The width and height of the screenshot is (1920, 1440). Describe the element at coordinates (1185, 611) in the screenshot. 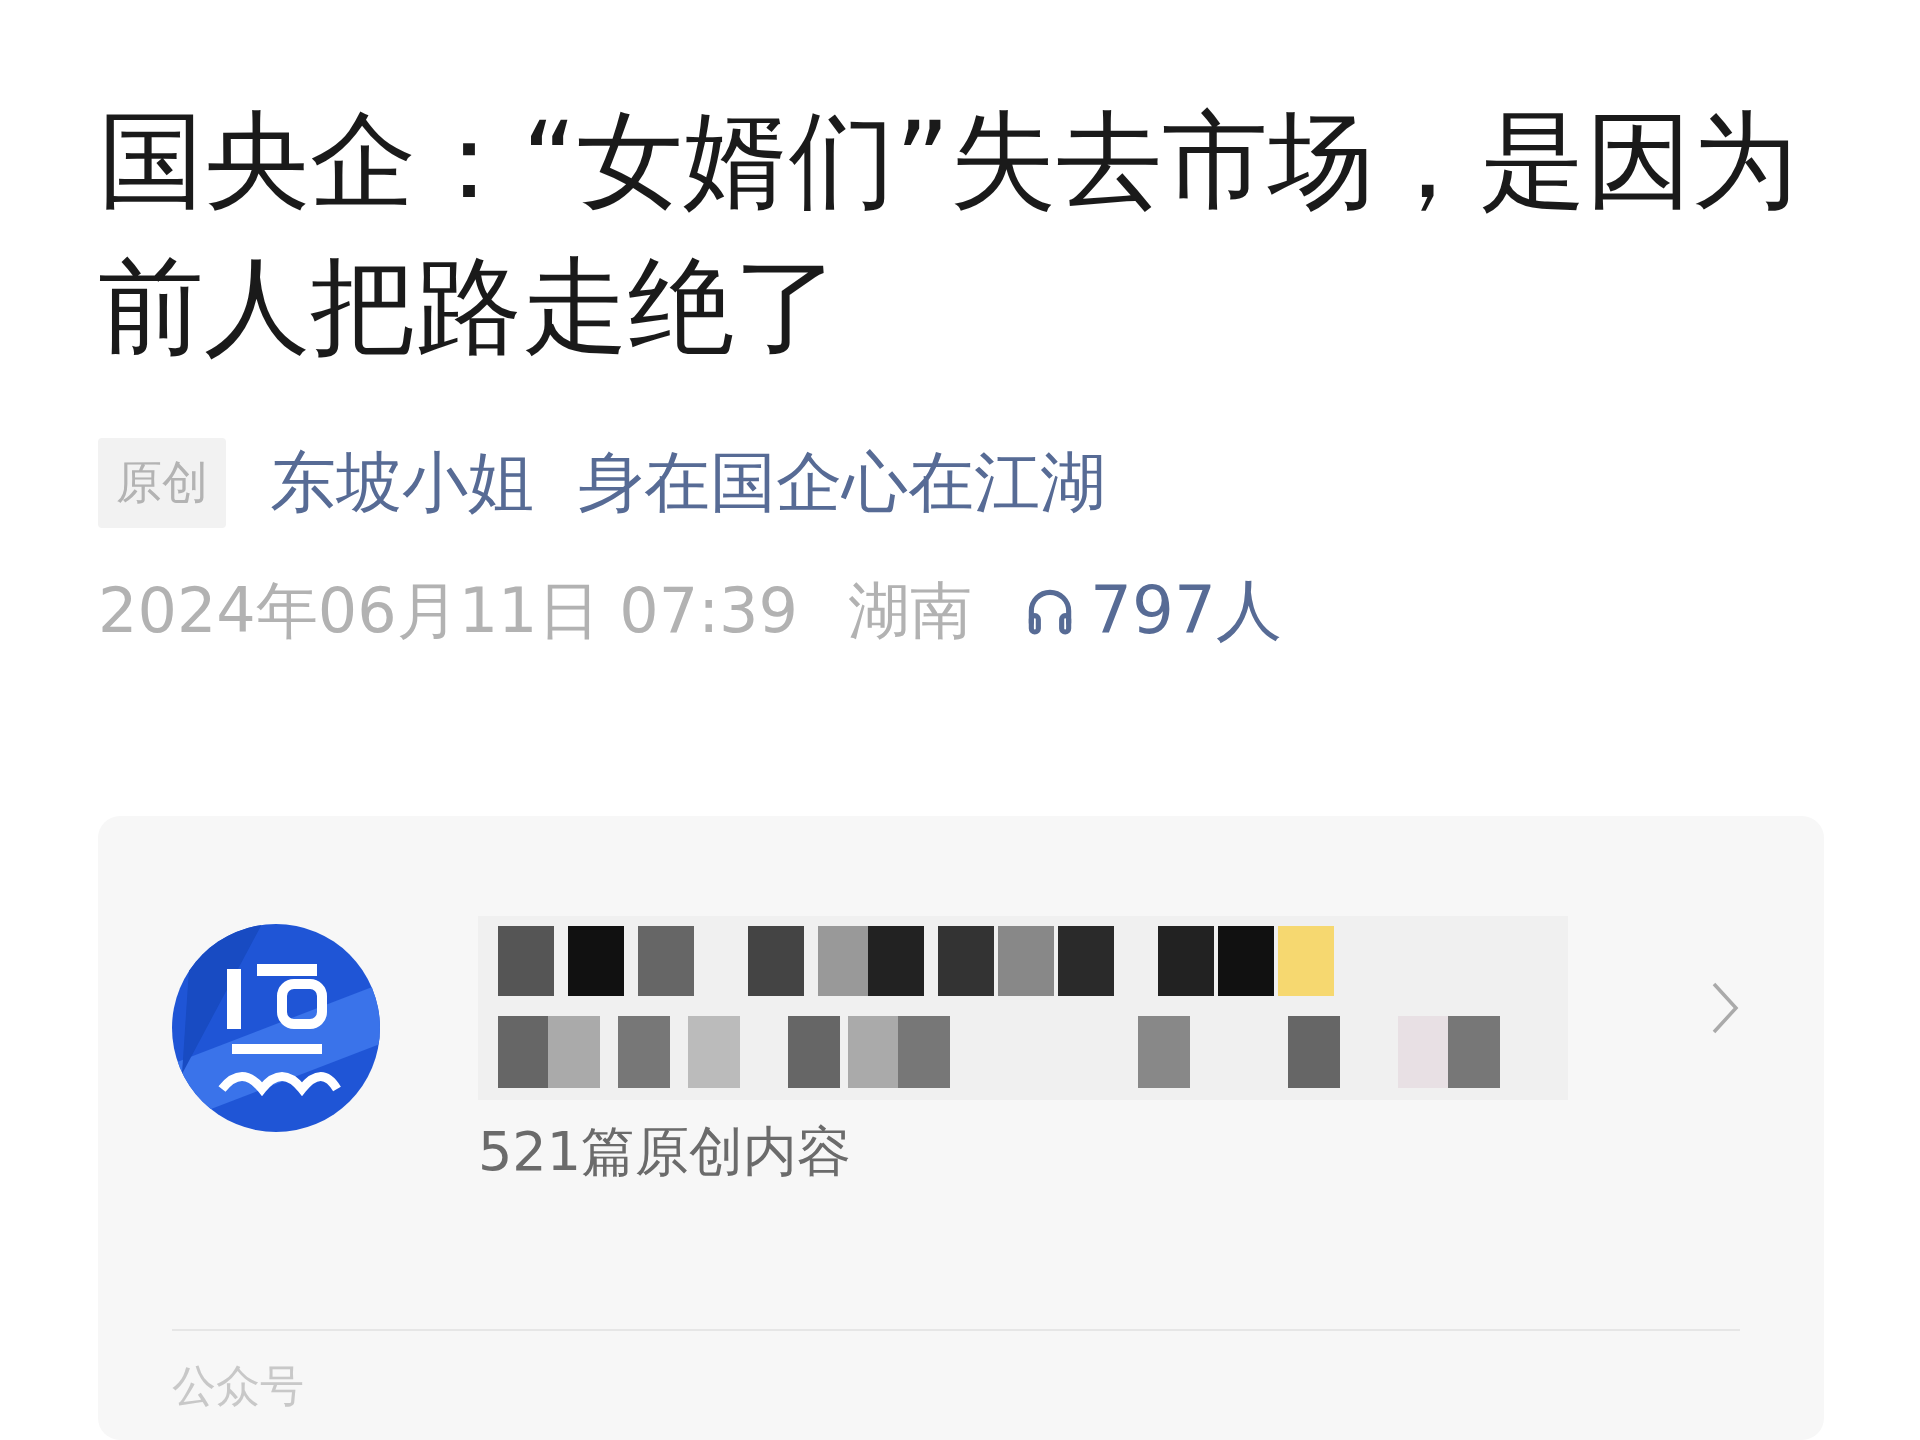

I see `listener-count: 797人` at that location.